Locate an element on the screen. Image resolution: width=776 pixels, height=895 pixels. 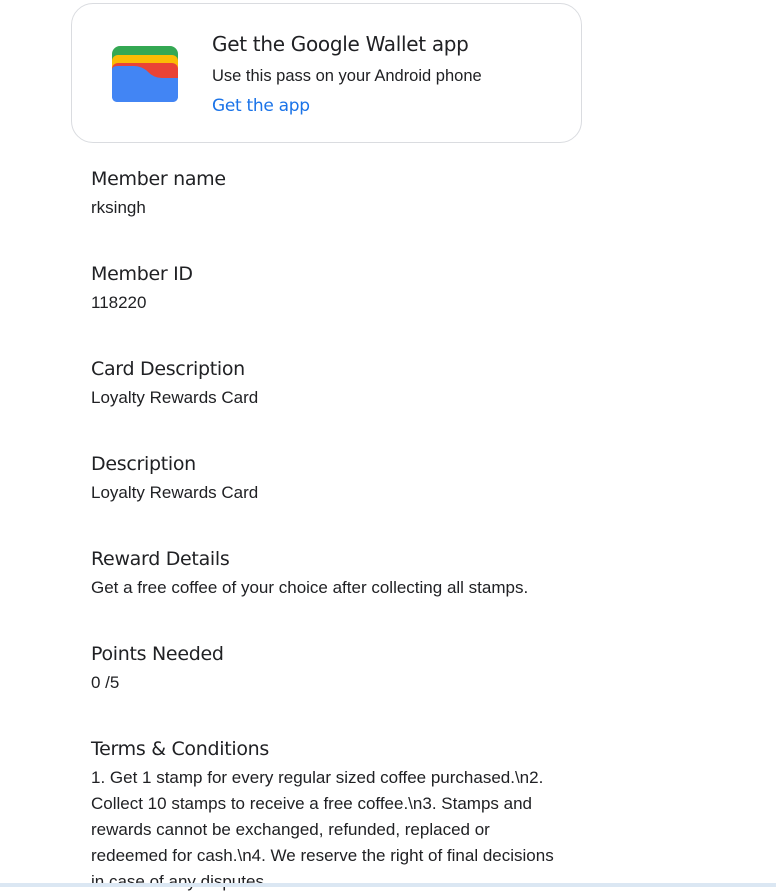
member-id-field: Member ID 118220 is located at coordinates (331, 308).